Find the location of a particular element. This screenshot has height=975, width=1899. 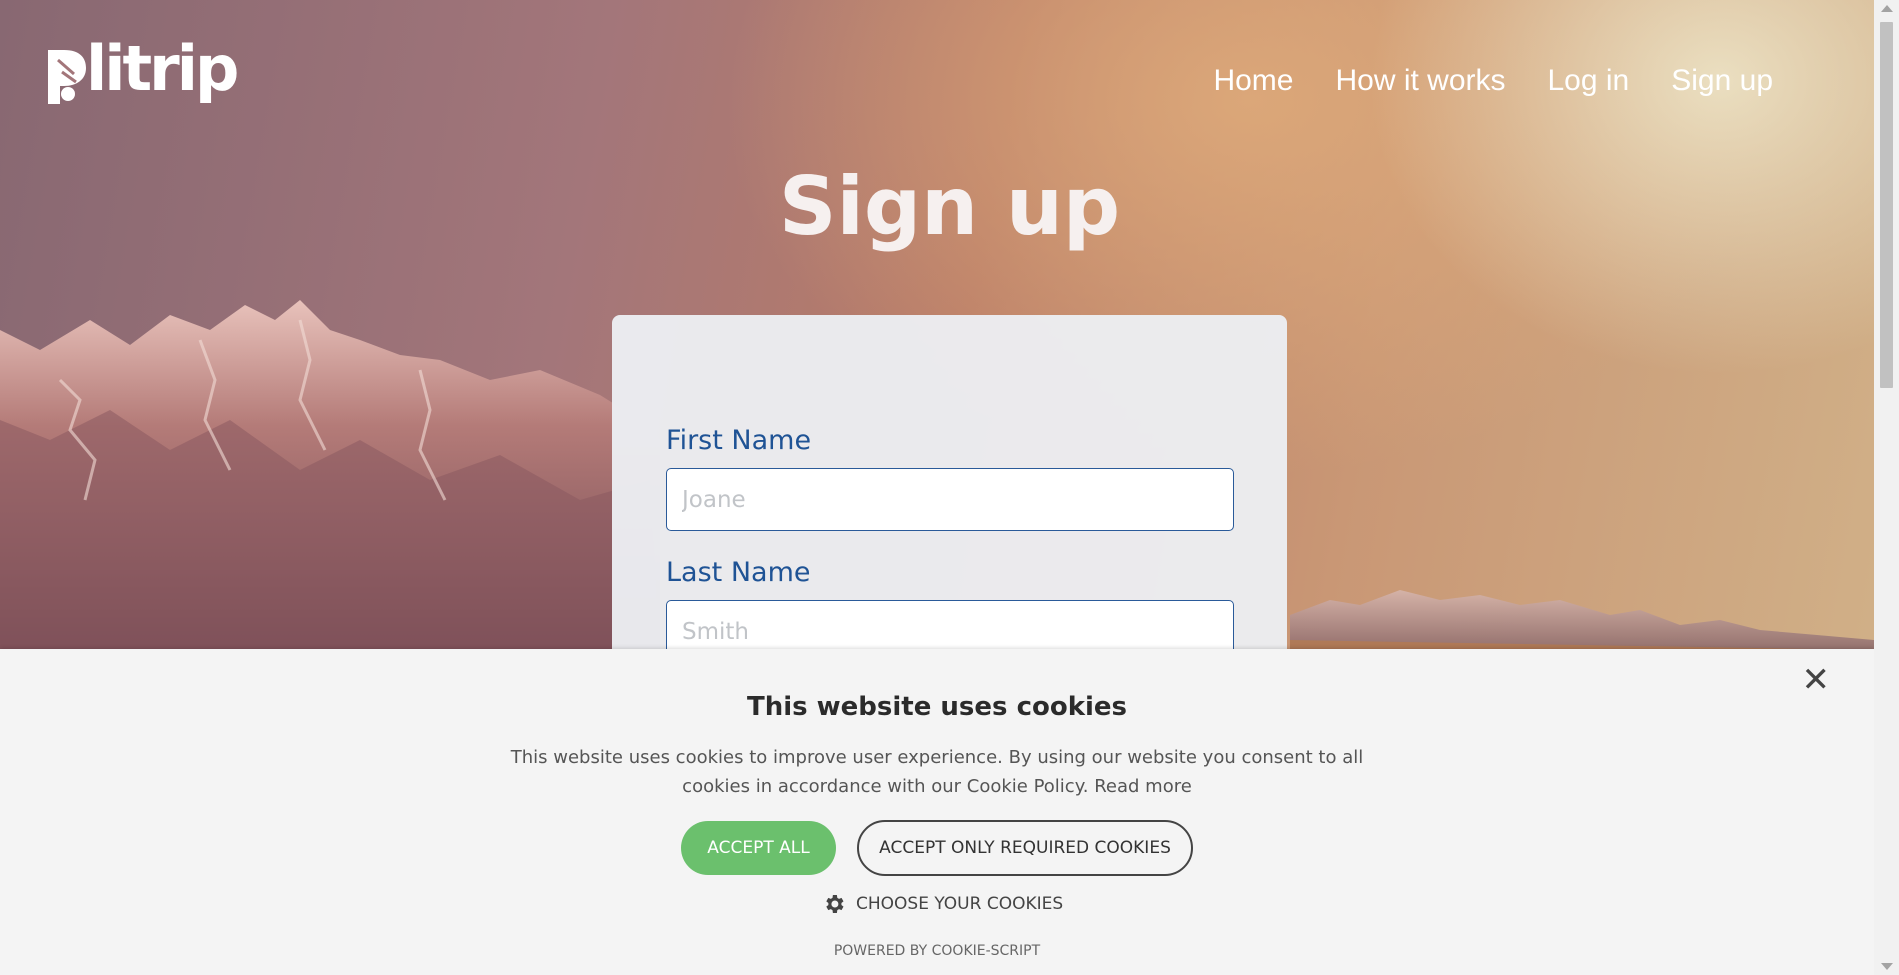

cookie-title: This website uses cookies is located at coordinates (937, 707).